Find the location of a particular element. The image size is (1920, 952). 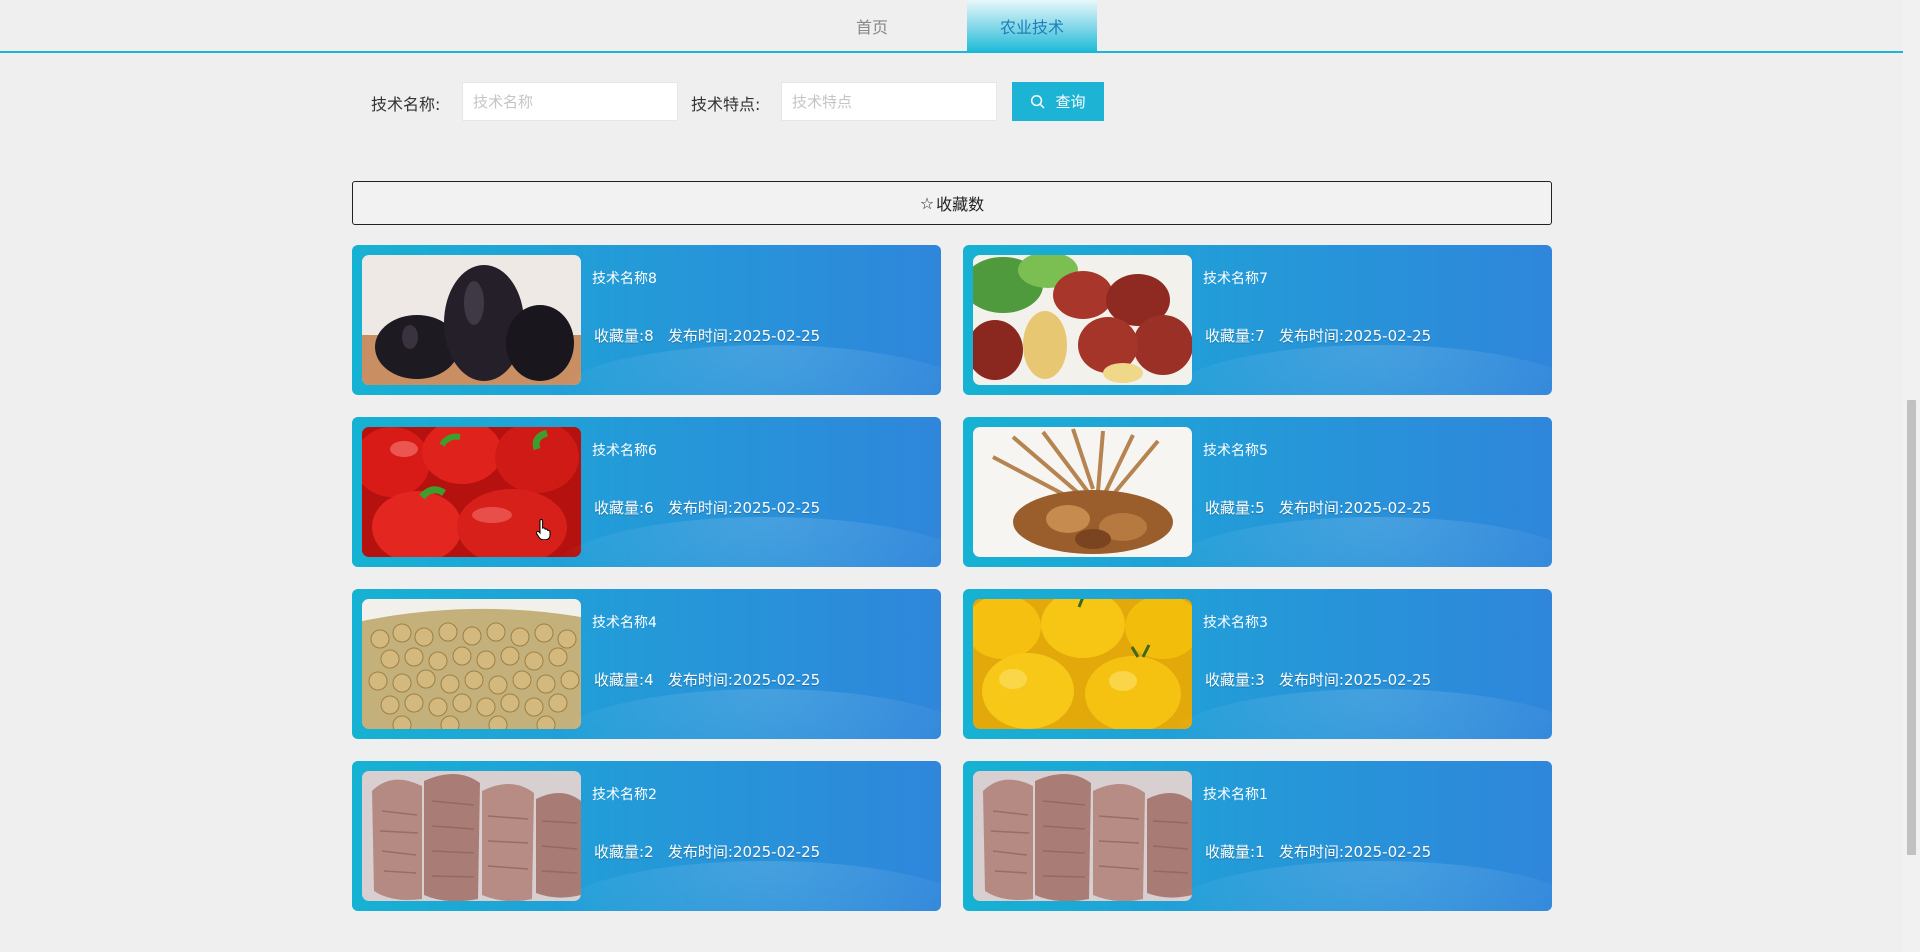

fav-count: 5 is located at coordinates (1260, 508).